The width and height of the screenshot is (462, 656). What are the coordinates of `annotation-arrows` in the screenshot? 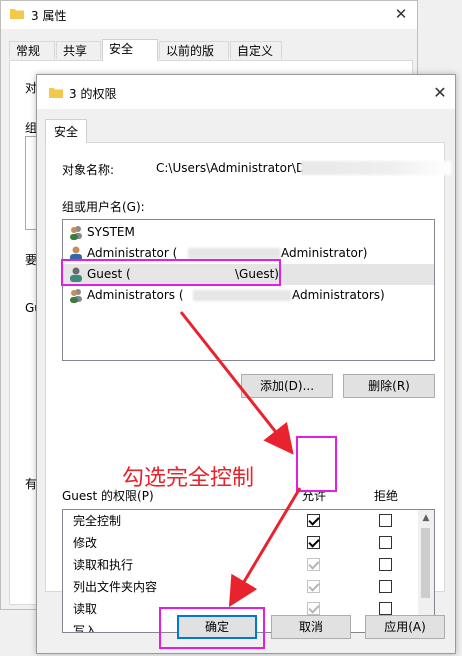 It's located at (240, 459).